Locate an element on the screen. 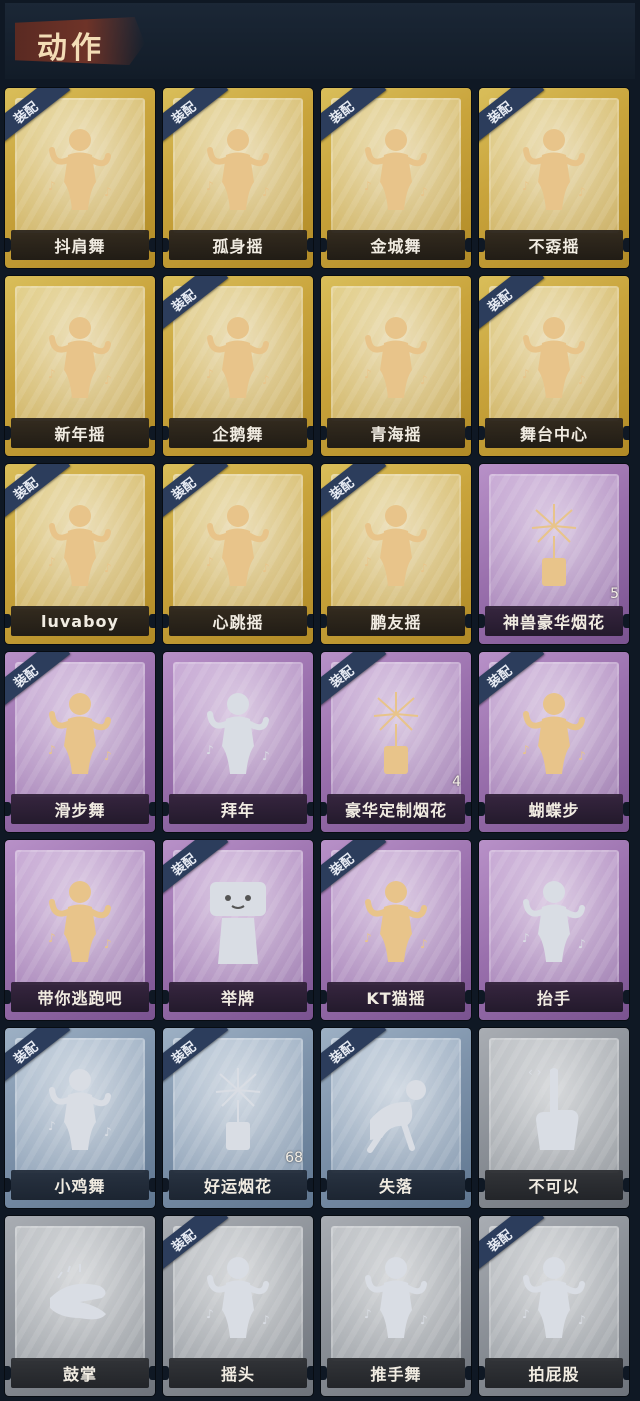  card-label-bar: 孤身摇 is located at coordinates (238, 245).